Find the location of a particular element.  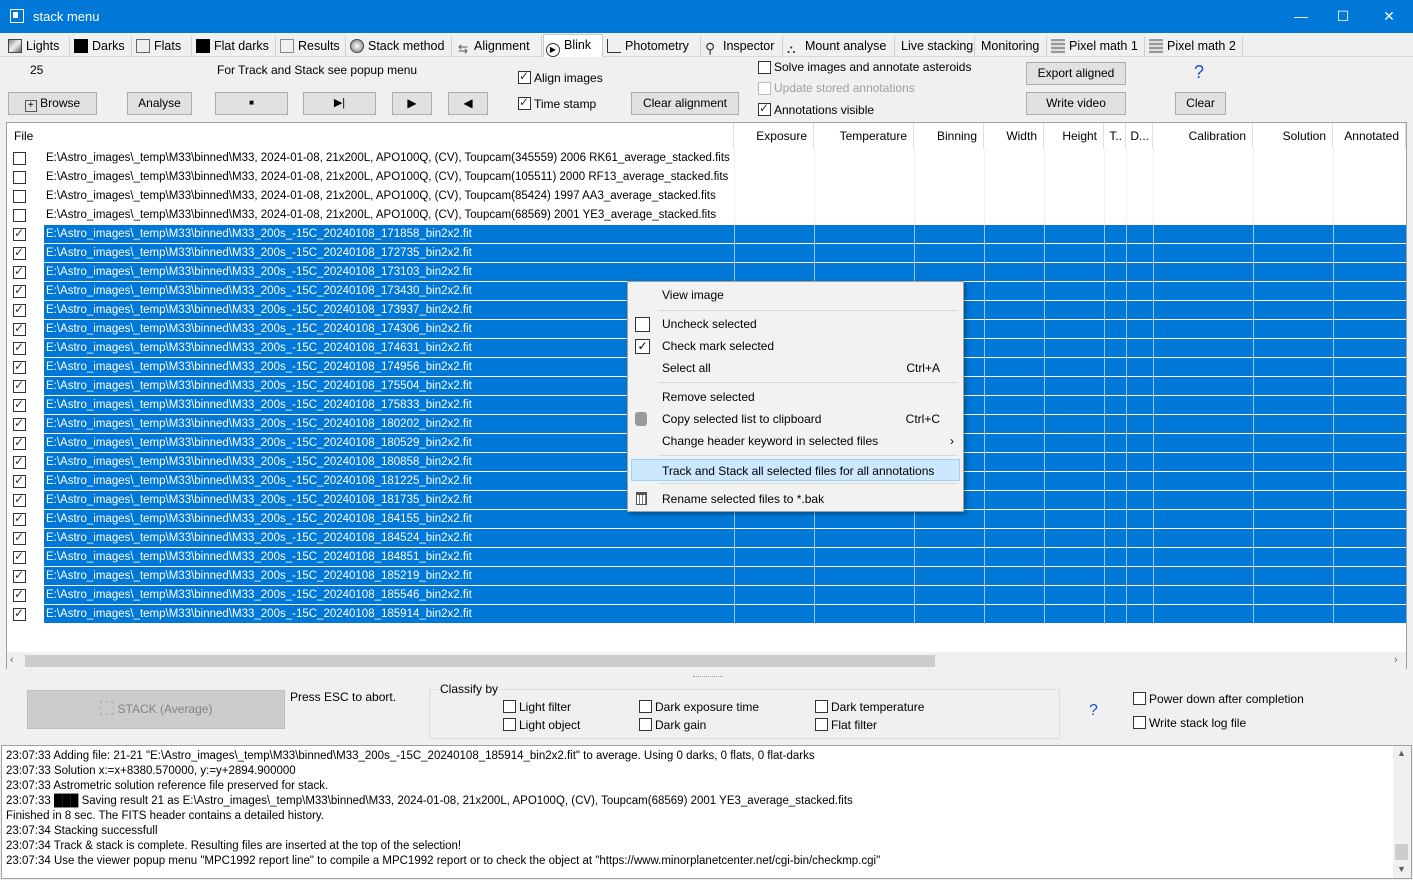

play-button: ▶ is located at coordinates (412, 103).